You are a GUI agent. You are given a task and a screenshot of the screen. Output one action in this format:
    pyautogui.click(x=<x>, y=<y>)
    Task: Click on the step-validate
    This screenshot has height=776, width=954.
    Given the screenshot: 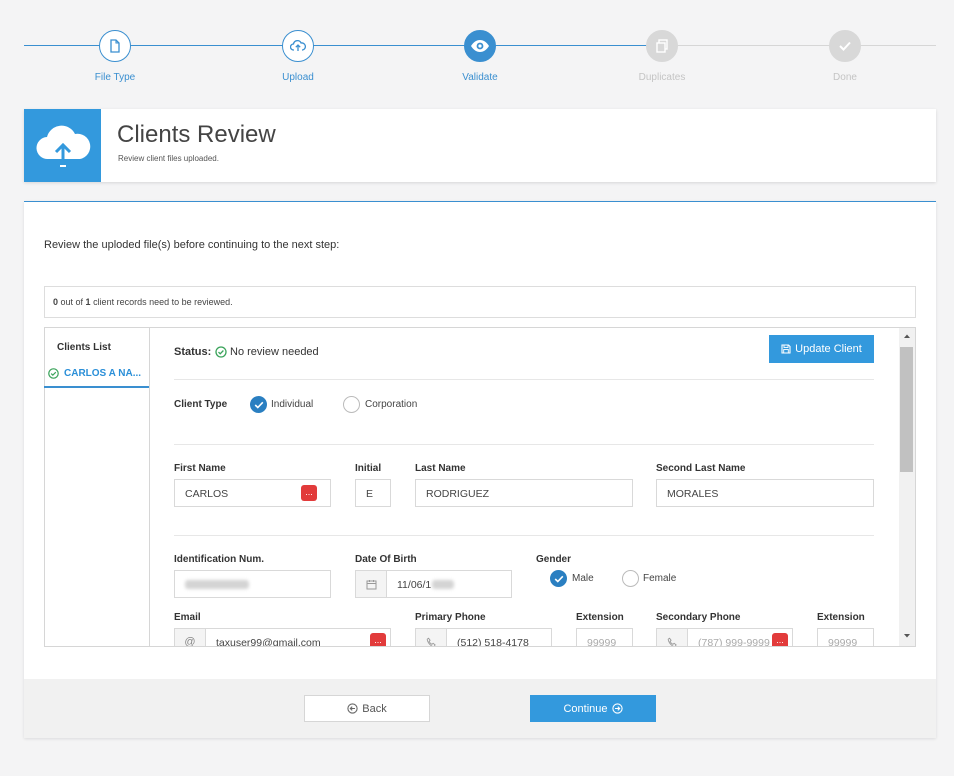 What is the action you would take?
    pyautogui.click(x=480, y=46)
    